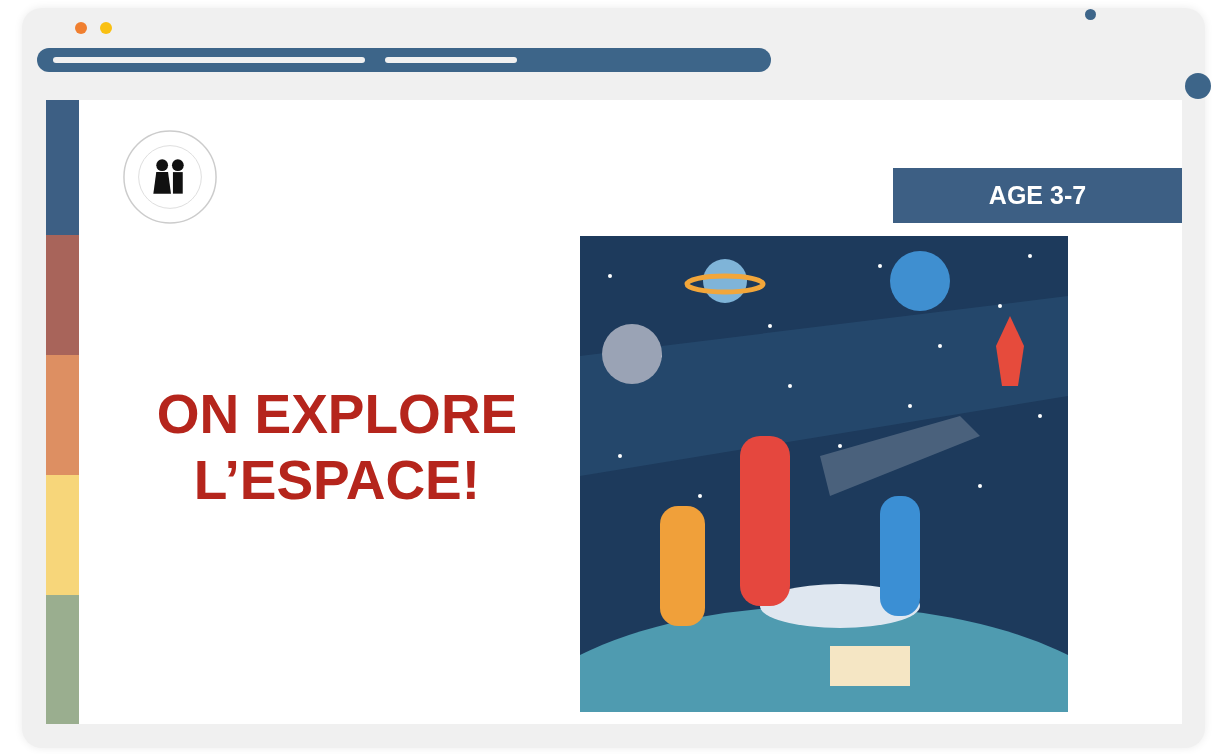 This screenshot has height=754, width=1212. Describe the element at coordinates (1037, 195) in the screenshot. I see `age-label: AGE 3-7` at that location.